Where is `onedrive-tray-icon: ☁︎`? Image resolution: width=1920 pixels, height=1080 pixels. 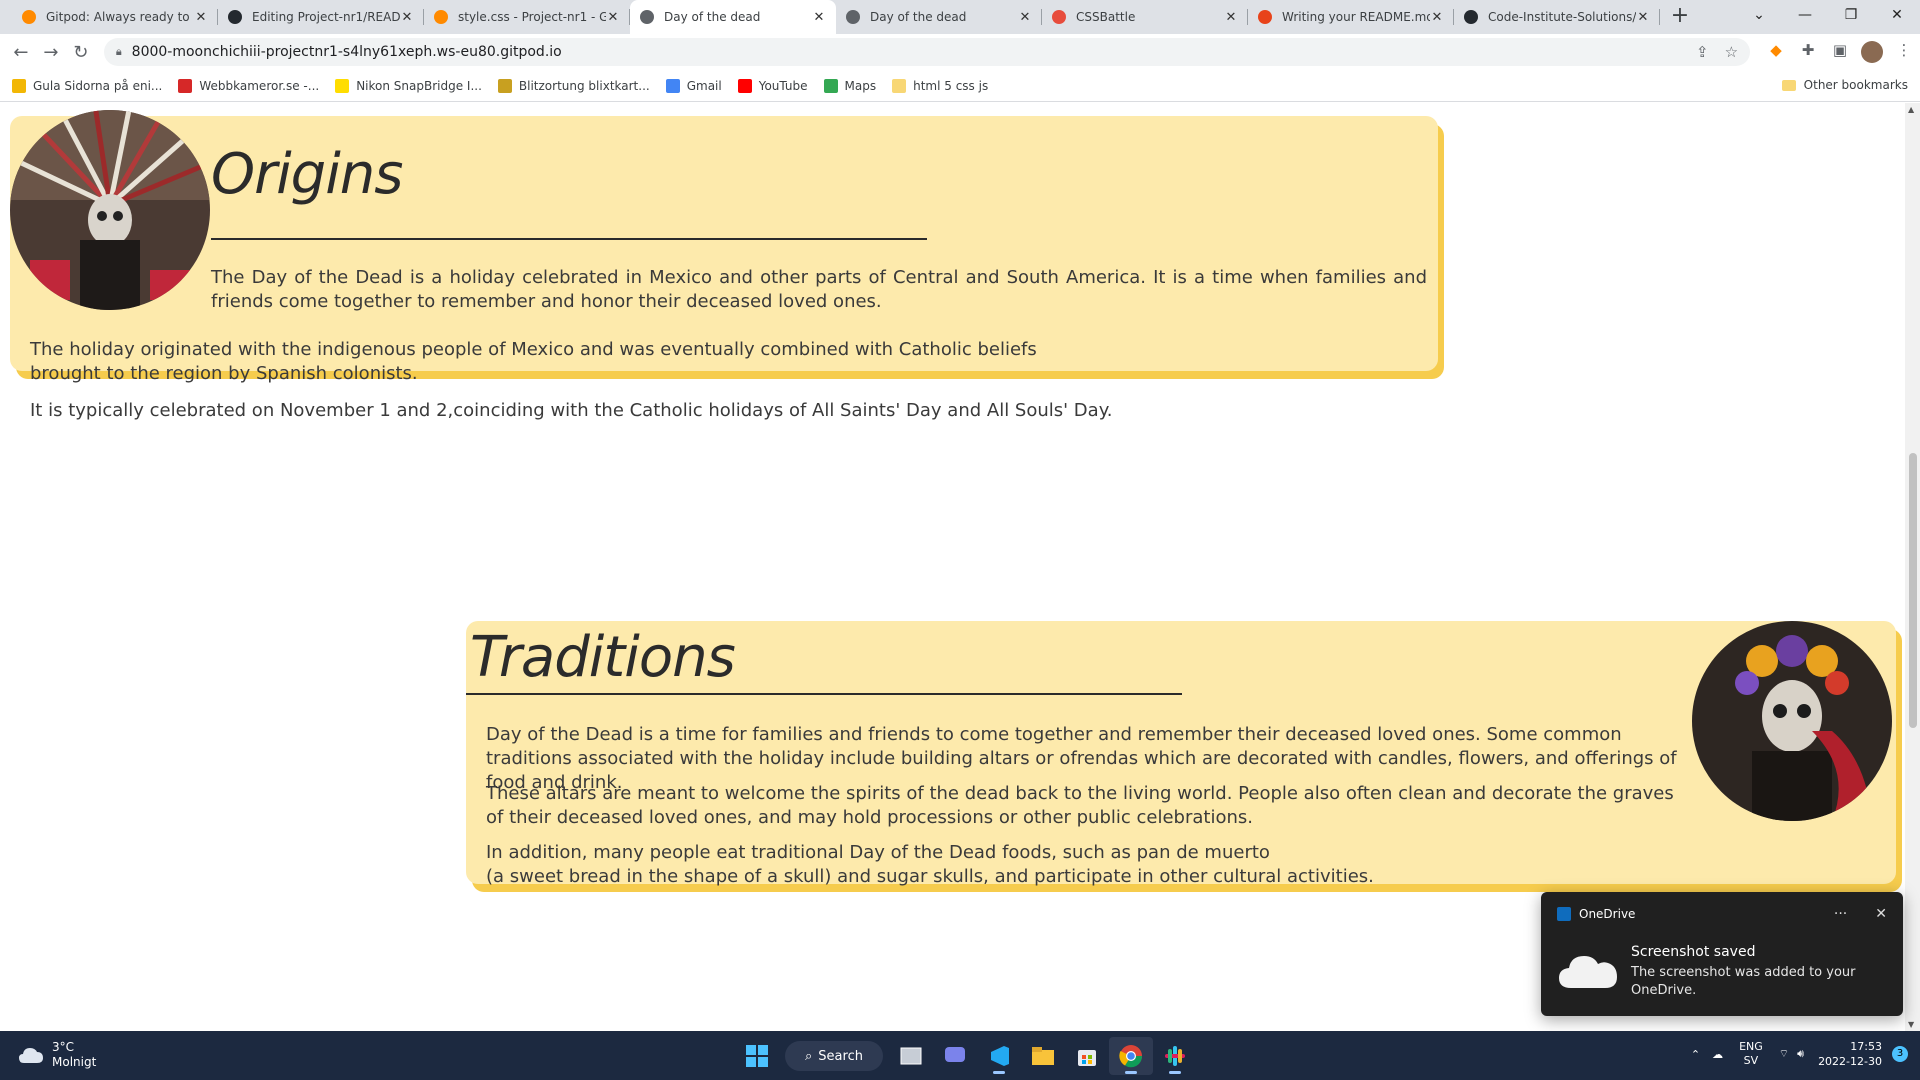 onedrive-tray-icon: ☁︎ is located at coordinates (1717, 1054).